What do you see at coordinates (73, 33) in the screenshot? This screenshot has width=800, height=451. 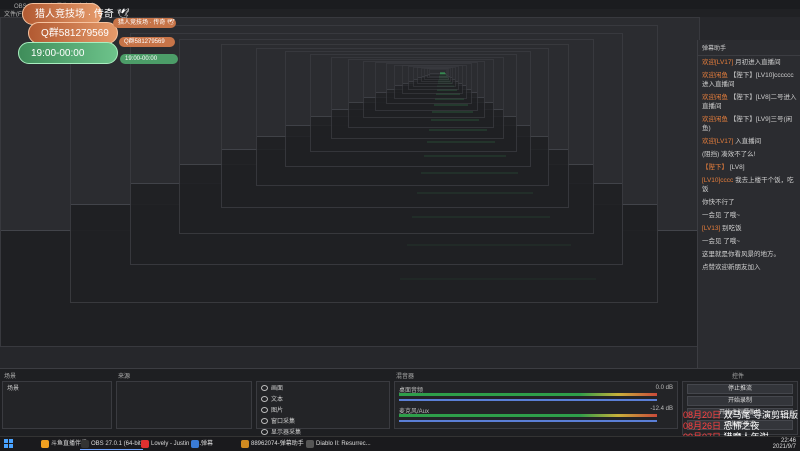 I see `qq-group-pill: Q群581279569` at bounding box center [73, 33].